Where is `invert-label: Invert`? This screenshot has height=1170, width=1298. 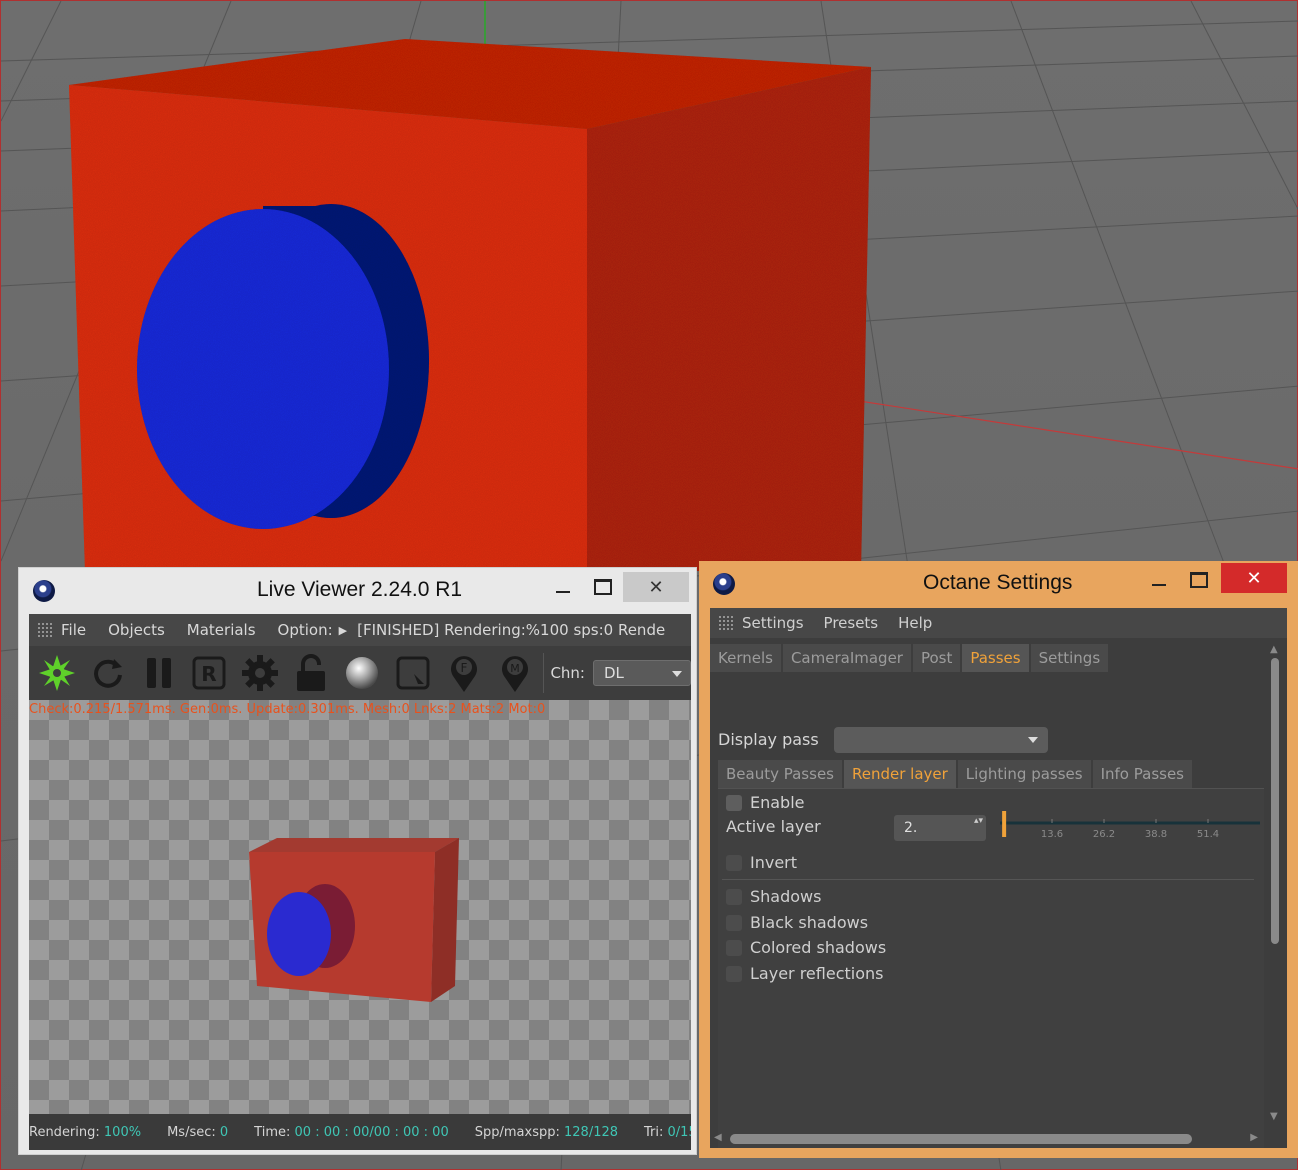 invert-label: Invert is located at coordinates (774, 862).